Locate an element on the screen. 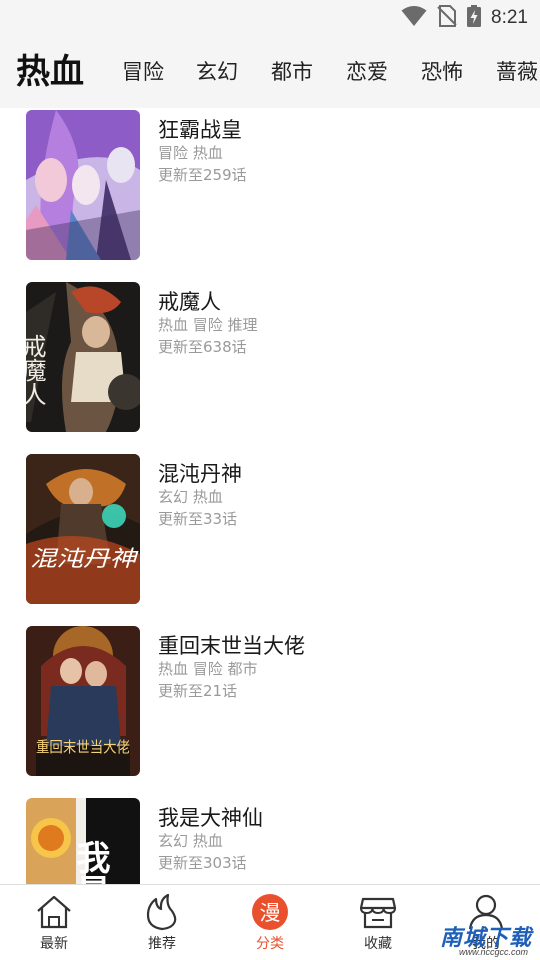  site-watermark: 南城下载 www.nccgcc.com is located at coordinates (473, 939).